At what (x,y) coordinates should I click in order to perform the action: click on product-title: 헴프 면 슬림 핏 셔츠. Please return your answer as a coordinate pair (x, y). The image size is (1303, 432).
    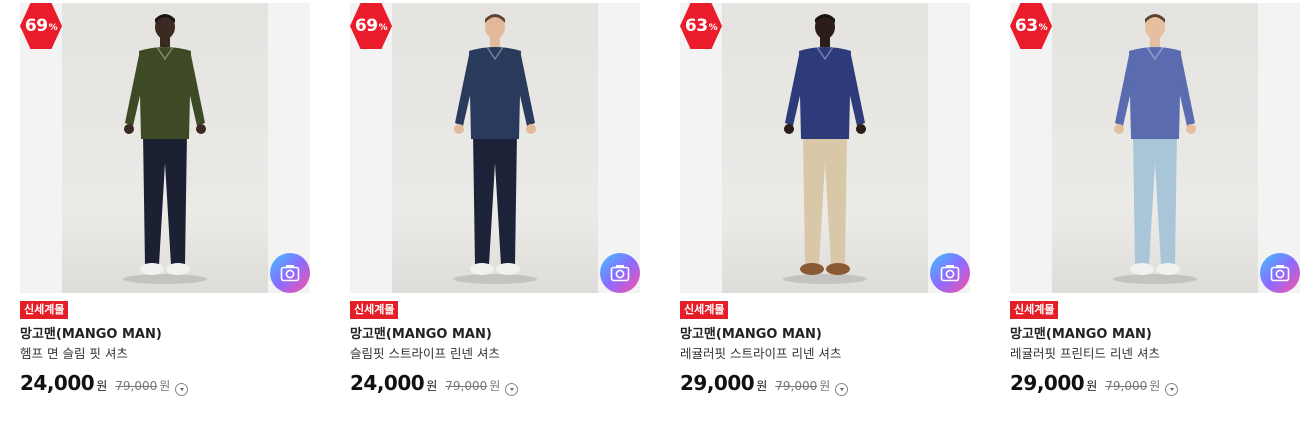
    Looking at the image, I should click on (165, 354).